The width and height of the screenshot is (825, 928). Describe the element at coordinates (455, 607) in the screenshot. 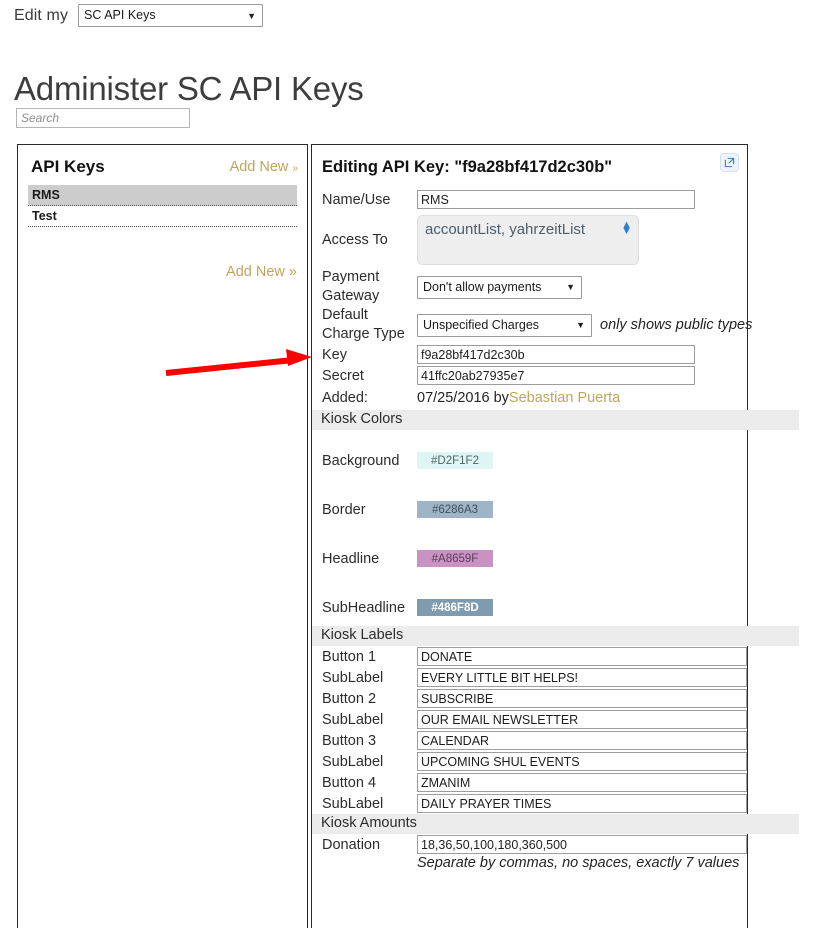

I see `subheadline-color-swatch: #486F8D` at that location.